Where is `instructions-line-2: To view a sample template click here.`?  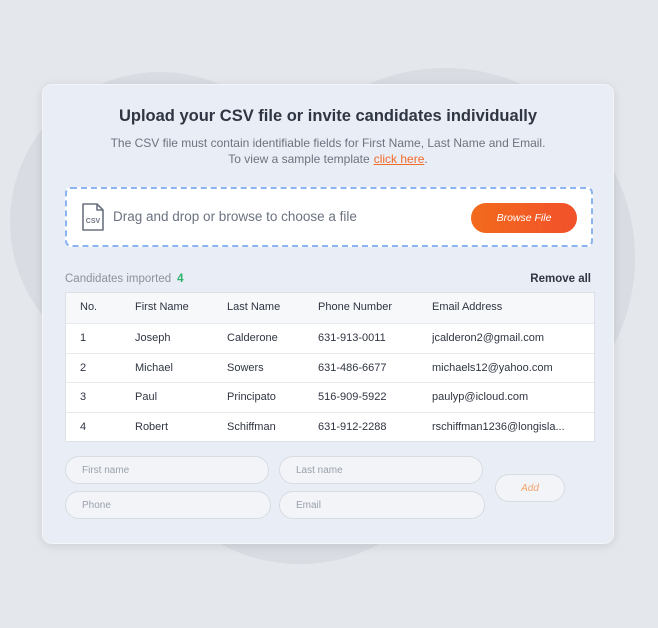
instructions-line-2: To view a sample template click here. is located at coordinates (328, 159).